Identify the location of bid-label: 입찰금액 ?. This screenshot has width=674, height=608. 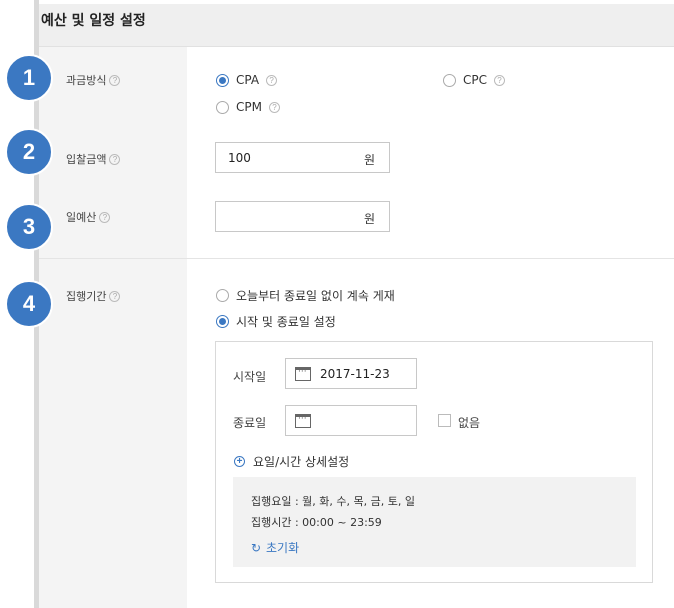
(93, 159).